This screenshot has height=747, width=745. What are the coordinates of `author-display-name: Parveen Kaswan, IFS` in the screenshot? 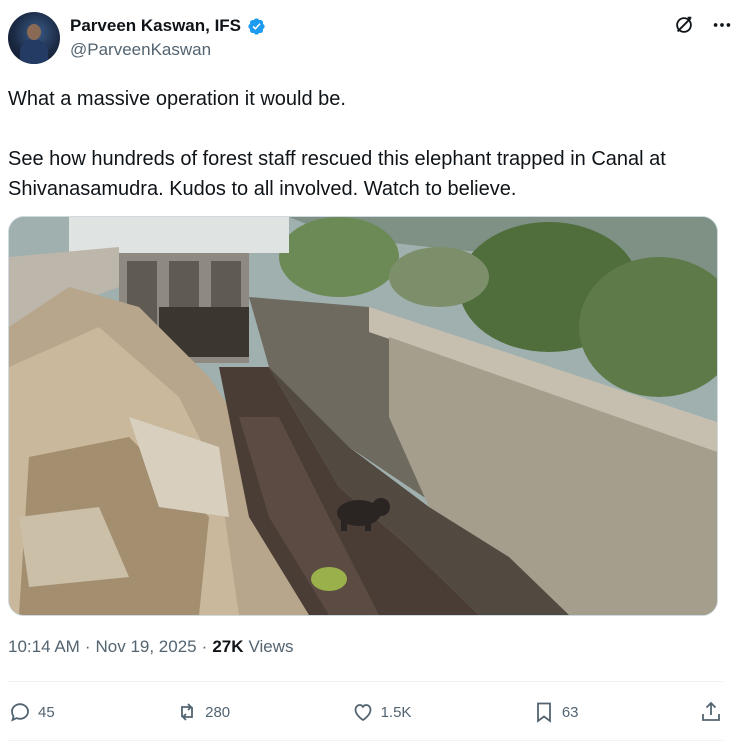 It's located at (155, 26).